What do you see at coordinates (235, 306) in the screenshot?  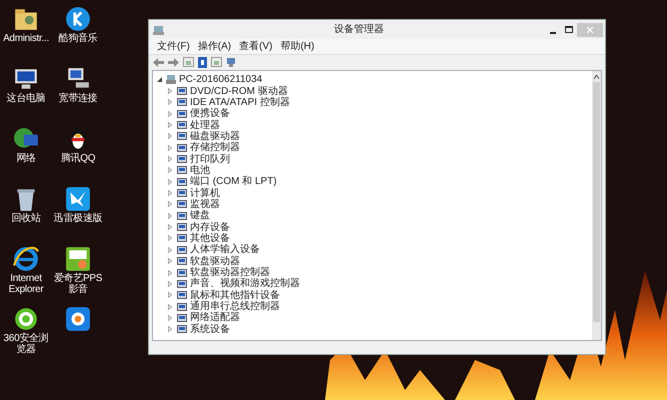 I see `tree-item: 通用串行总线控制器` at bounding box center [235, 306].